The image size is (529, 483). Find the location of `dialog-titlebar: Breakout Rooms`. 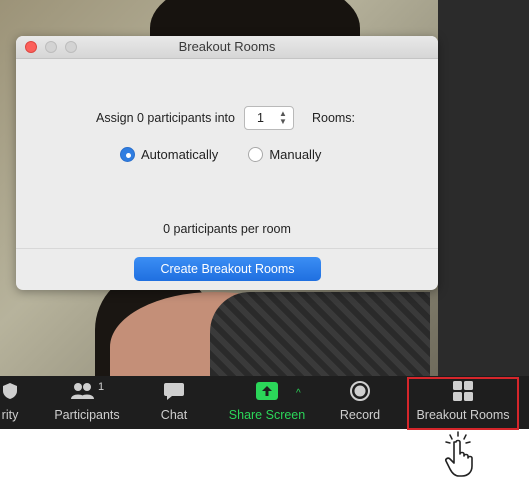

dialog-titlebar: Breakout Rooms is located at coordinates (227, 47).